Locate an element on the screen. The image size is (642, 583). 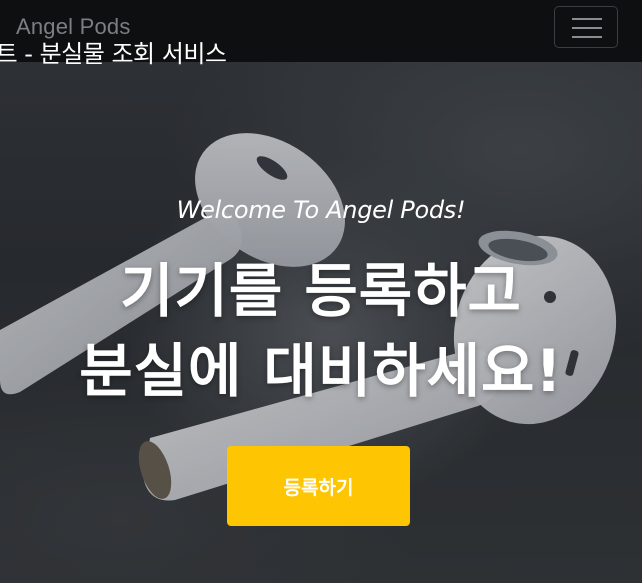
page-caption: 젝트 - 분실물 조회 서비스 is located at coordinates (113, 54).